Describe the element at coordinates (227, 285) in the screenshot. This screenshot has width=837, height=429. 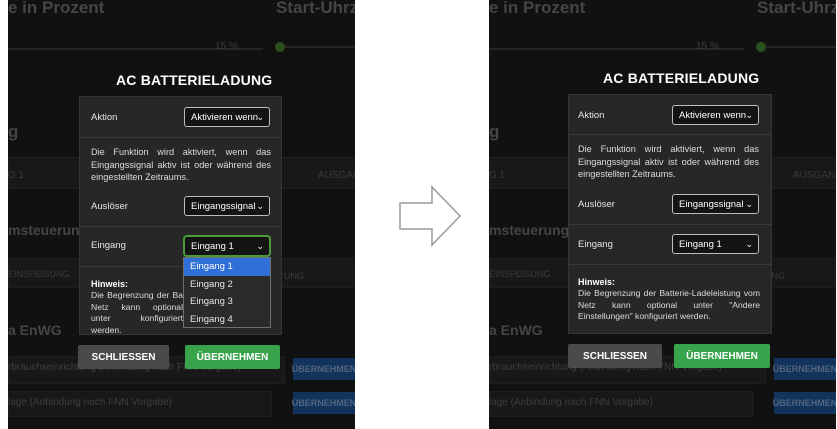
I see `dropdown-option-eingang-2: Eingang 2` at that location.